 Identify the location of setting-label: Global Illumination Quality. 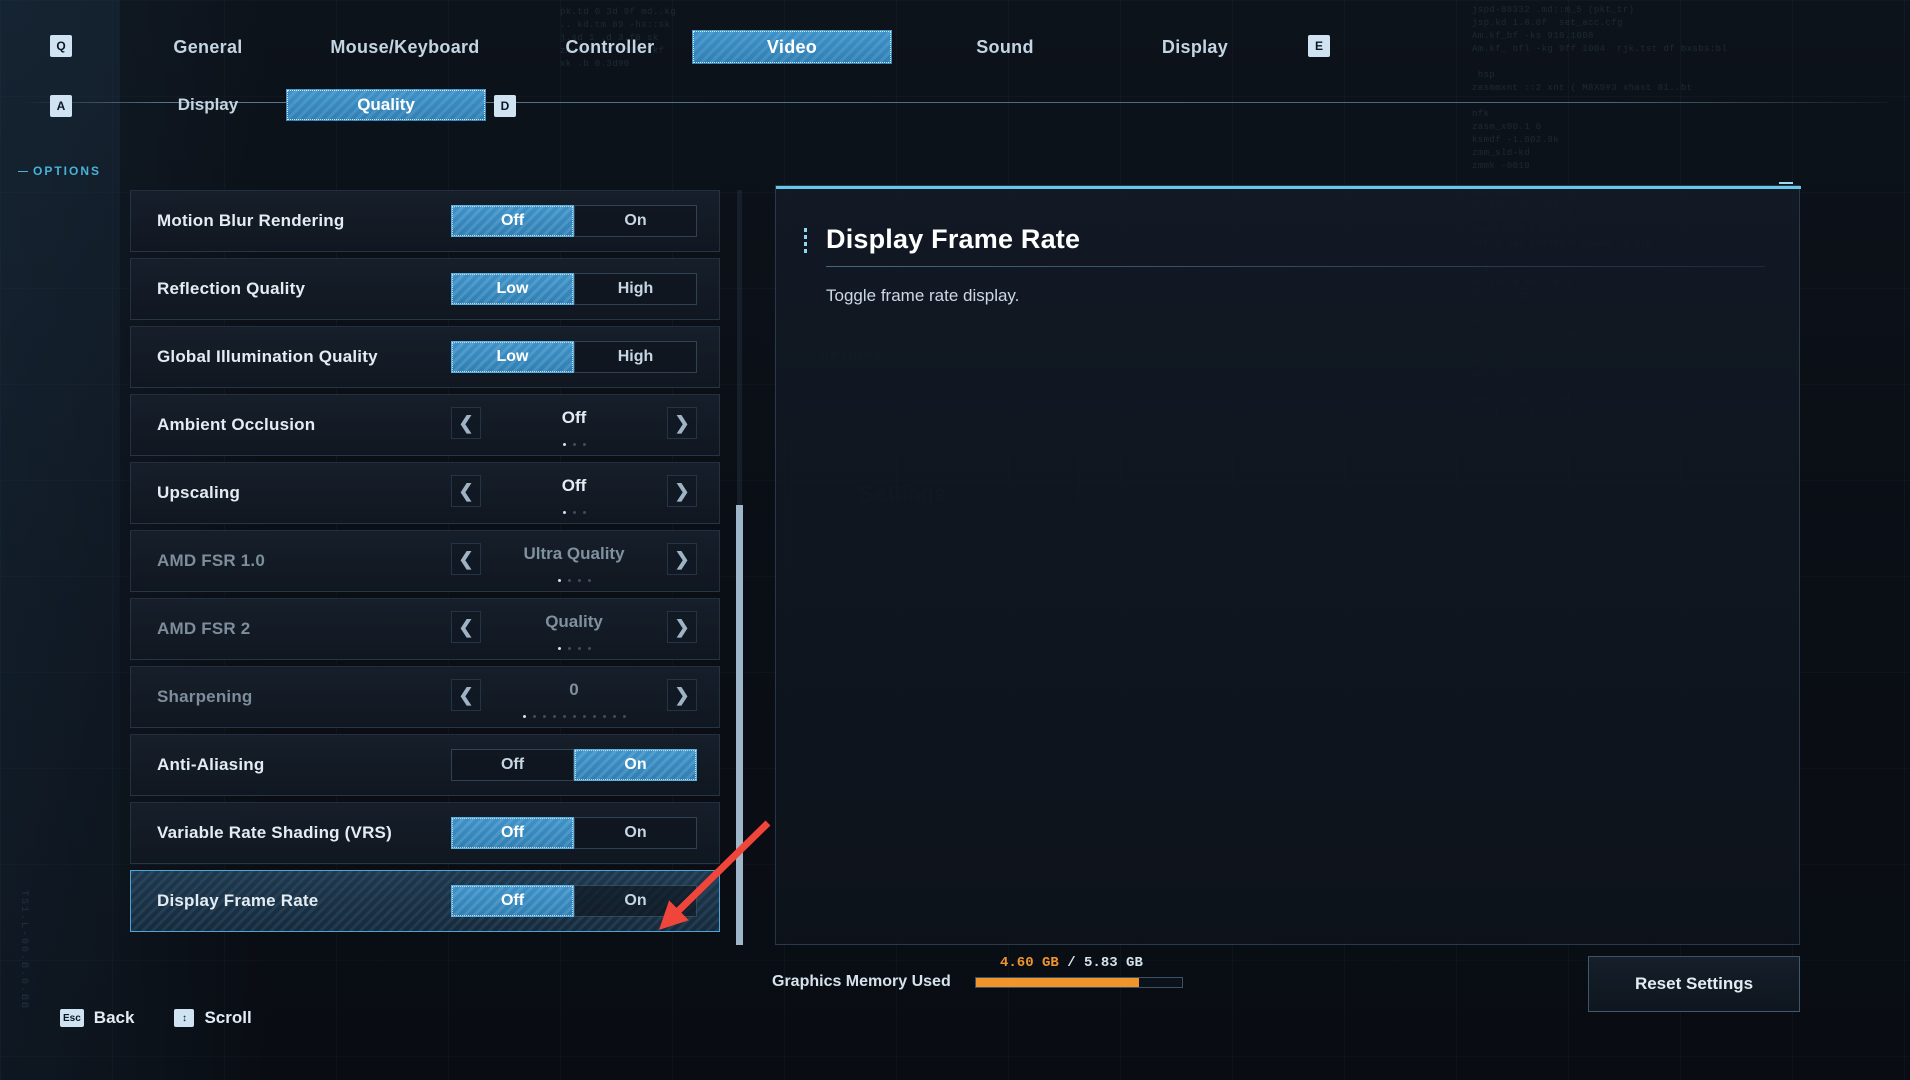
(267, 356).